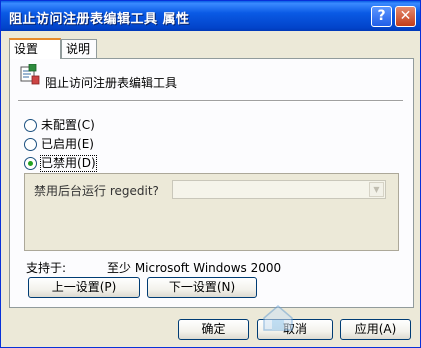 Image resolution: width=421 pixels, height=348 pixels. I want to click on title-bar: 阻止访问注册表编辑工具 属性 ? ✕, so click(210, 16).